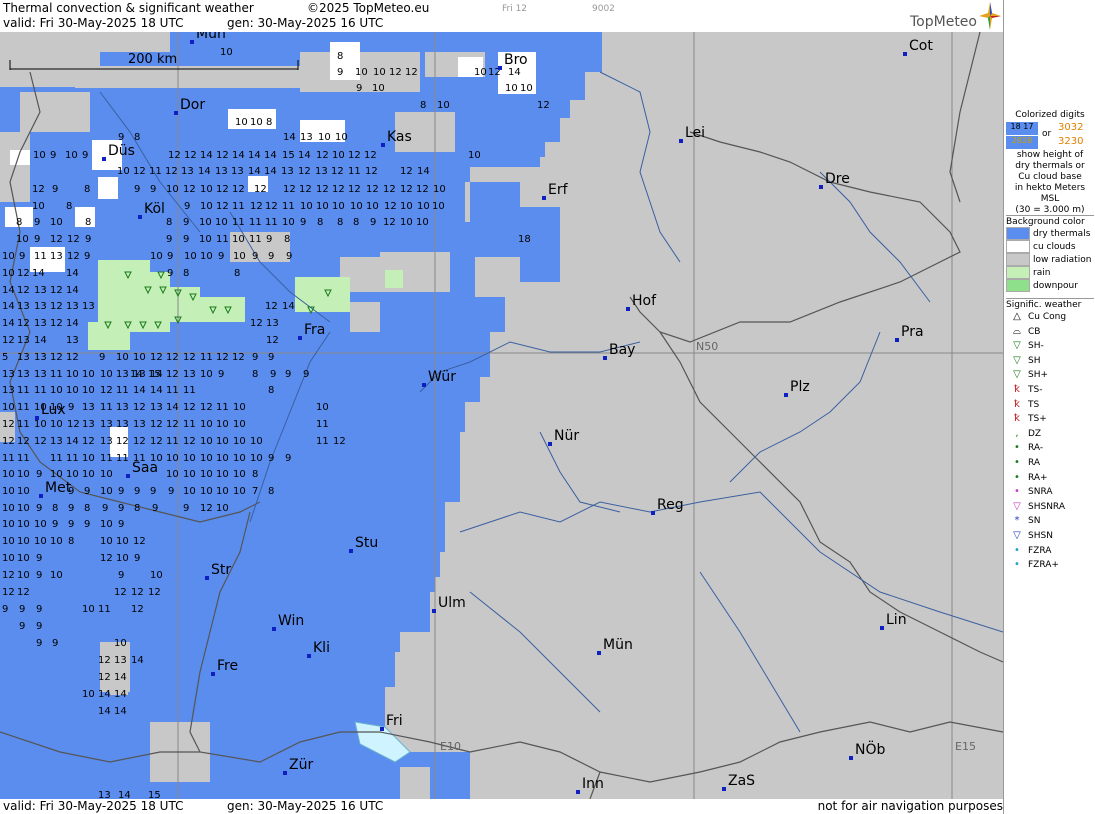 This screenshot has height=814, width=1095. What do you see at coordinates (305, 806) in the screenshot?
I see `footer-generated-time: gen: 30-May-2025 16 UTC` at bounding box center [305, 806].